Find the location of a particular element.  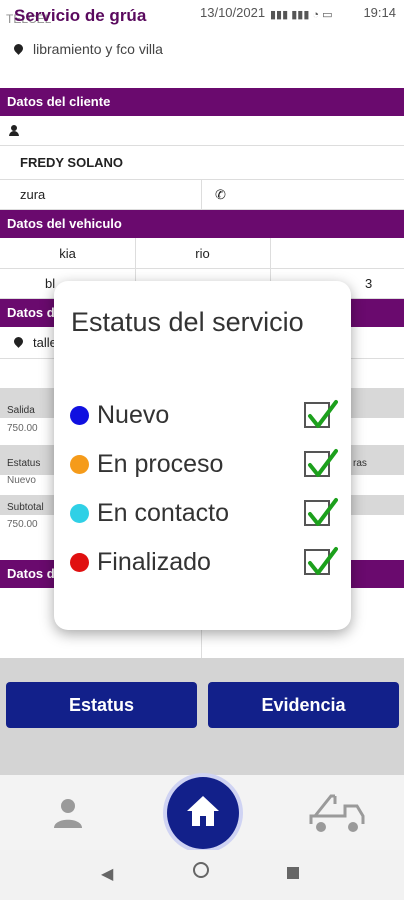

option-label: En contacto is located at coordinates (163, 512).